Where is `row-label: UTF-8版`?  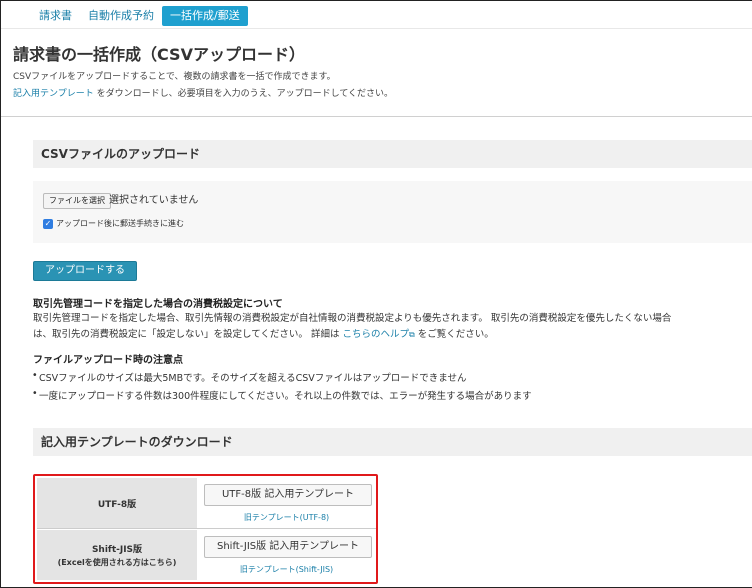
row-label: UTF-8版 is located at coordinates (117, 503).